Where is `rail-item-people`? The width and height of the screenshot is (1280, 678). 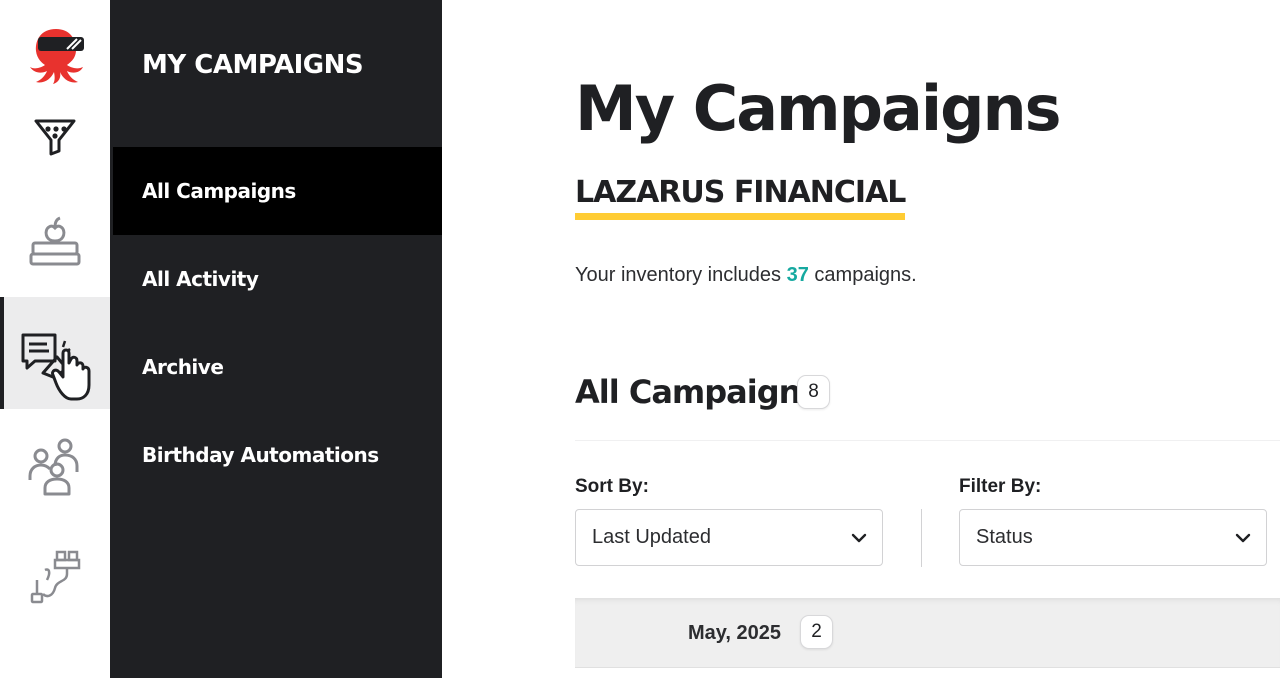 rail-item-people is located at coordinates (55, 466).